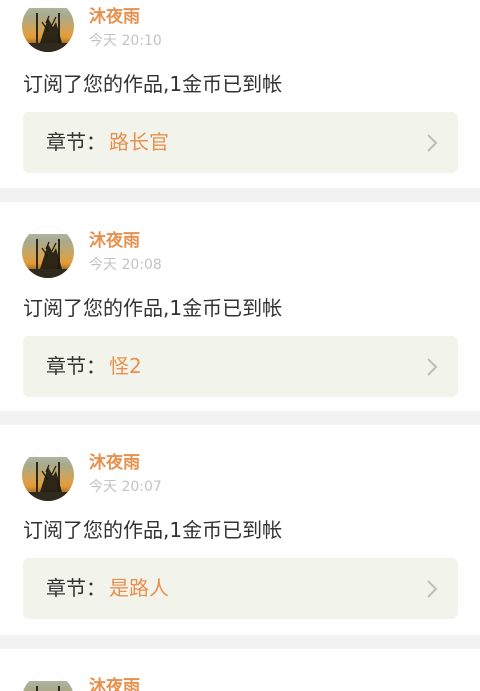 The height and width of the screenshot is (691, 480). What do you see at coordinates (125, 41) in the screenshot?
I see `timestamp: 今天 20:10` at bounding box center [125, 41].